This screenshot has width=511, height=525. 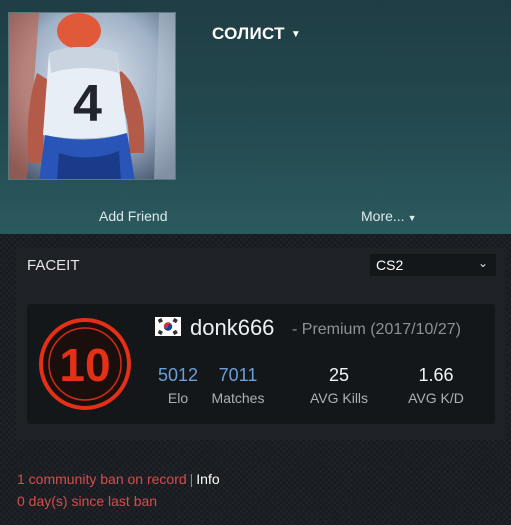 I want to click on basketball-player-avatar-icon: 4, so click(x=92, y=96).